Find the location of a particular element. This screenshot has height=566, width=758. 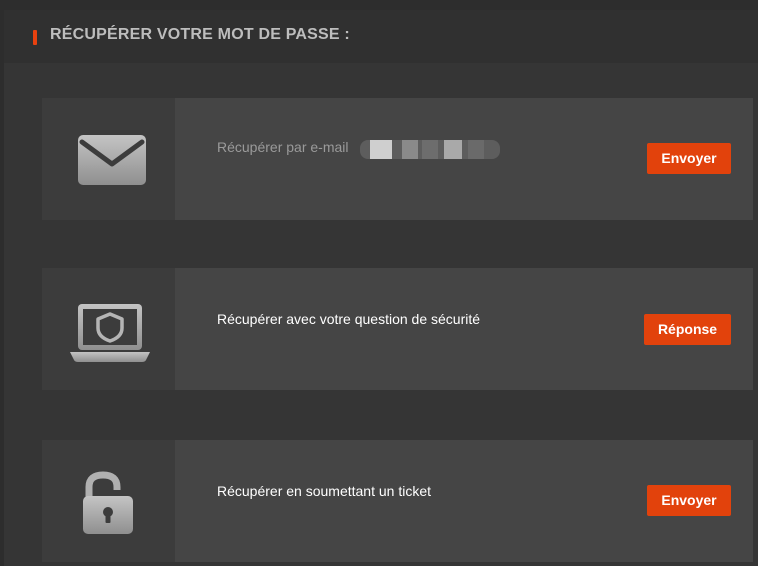

page-title: RÉCUPÉRER VOTRE MOT DE PASSE : is located at coordinates (200, 34).